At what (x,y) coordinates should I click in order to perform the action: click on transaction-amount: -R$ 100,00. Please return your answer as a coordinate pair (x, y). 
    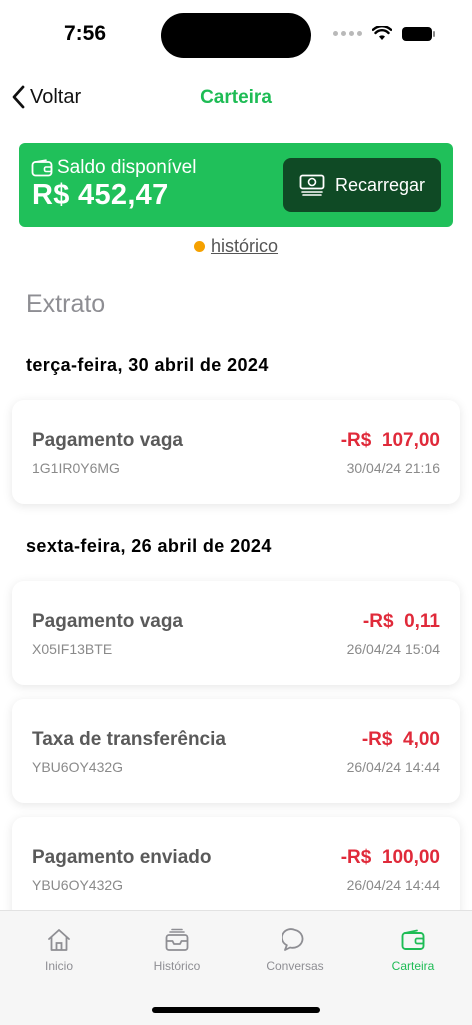
    Looking at the image, I should click on (390, 857).